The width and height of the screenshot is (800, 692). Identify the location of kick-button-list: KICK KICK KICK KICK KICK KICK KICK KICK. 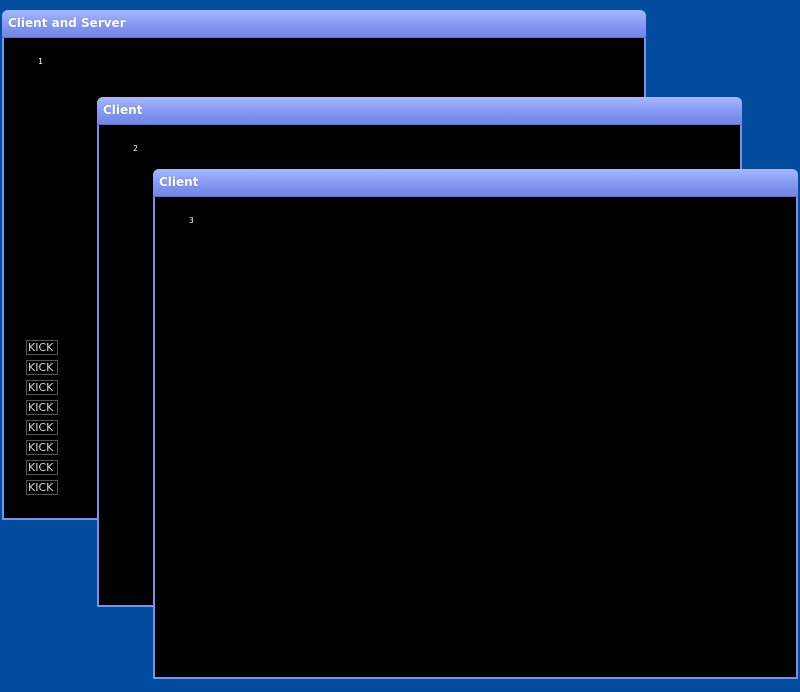
(42, 420).